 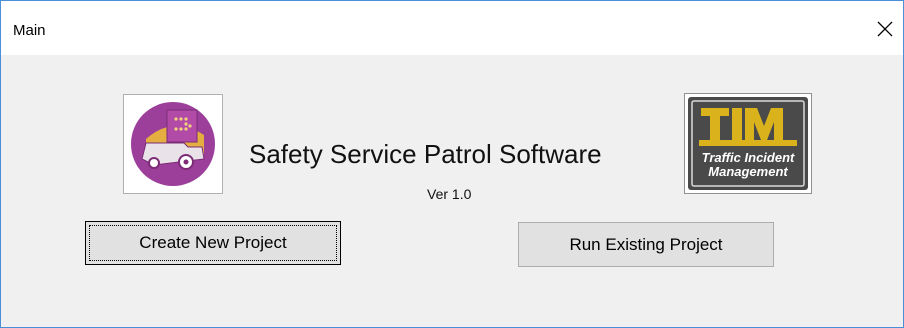 I want to click on close-button, so click(x=885, y=29).